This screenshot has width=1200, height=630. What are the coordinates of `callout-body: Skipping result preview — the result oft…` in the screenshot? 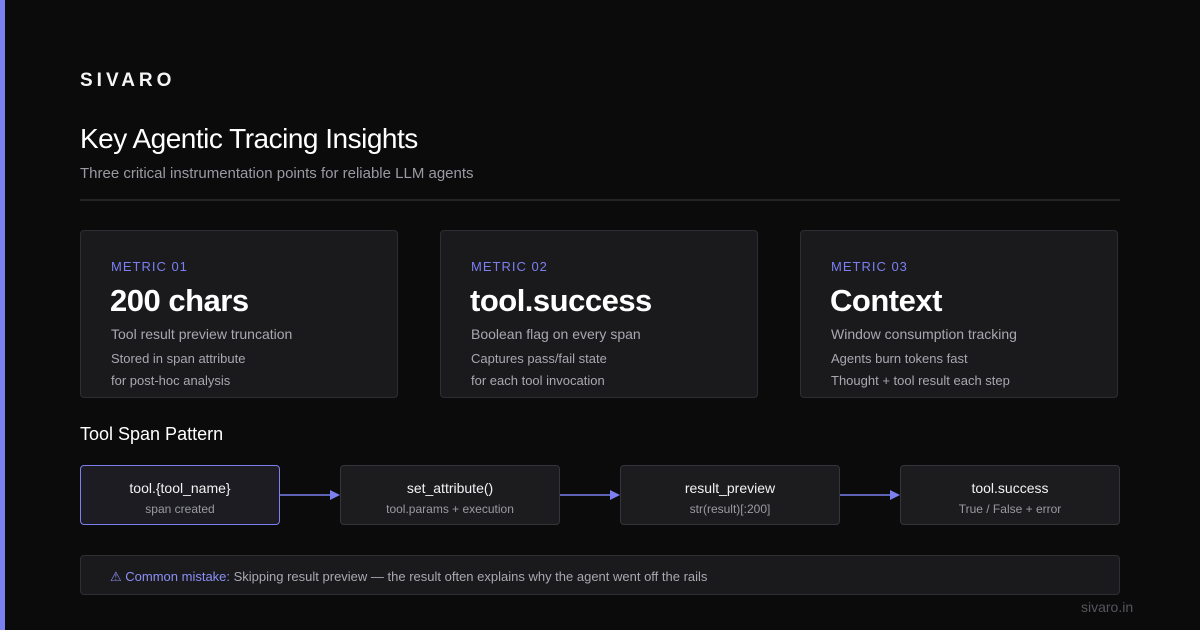 It's located at (469, 576).